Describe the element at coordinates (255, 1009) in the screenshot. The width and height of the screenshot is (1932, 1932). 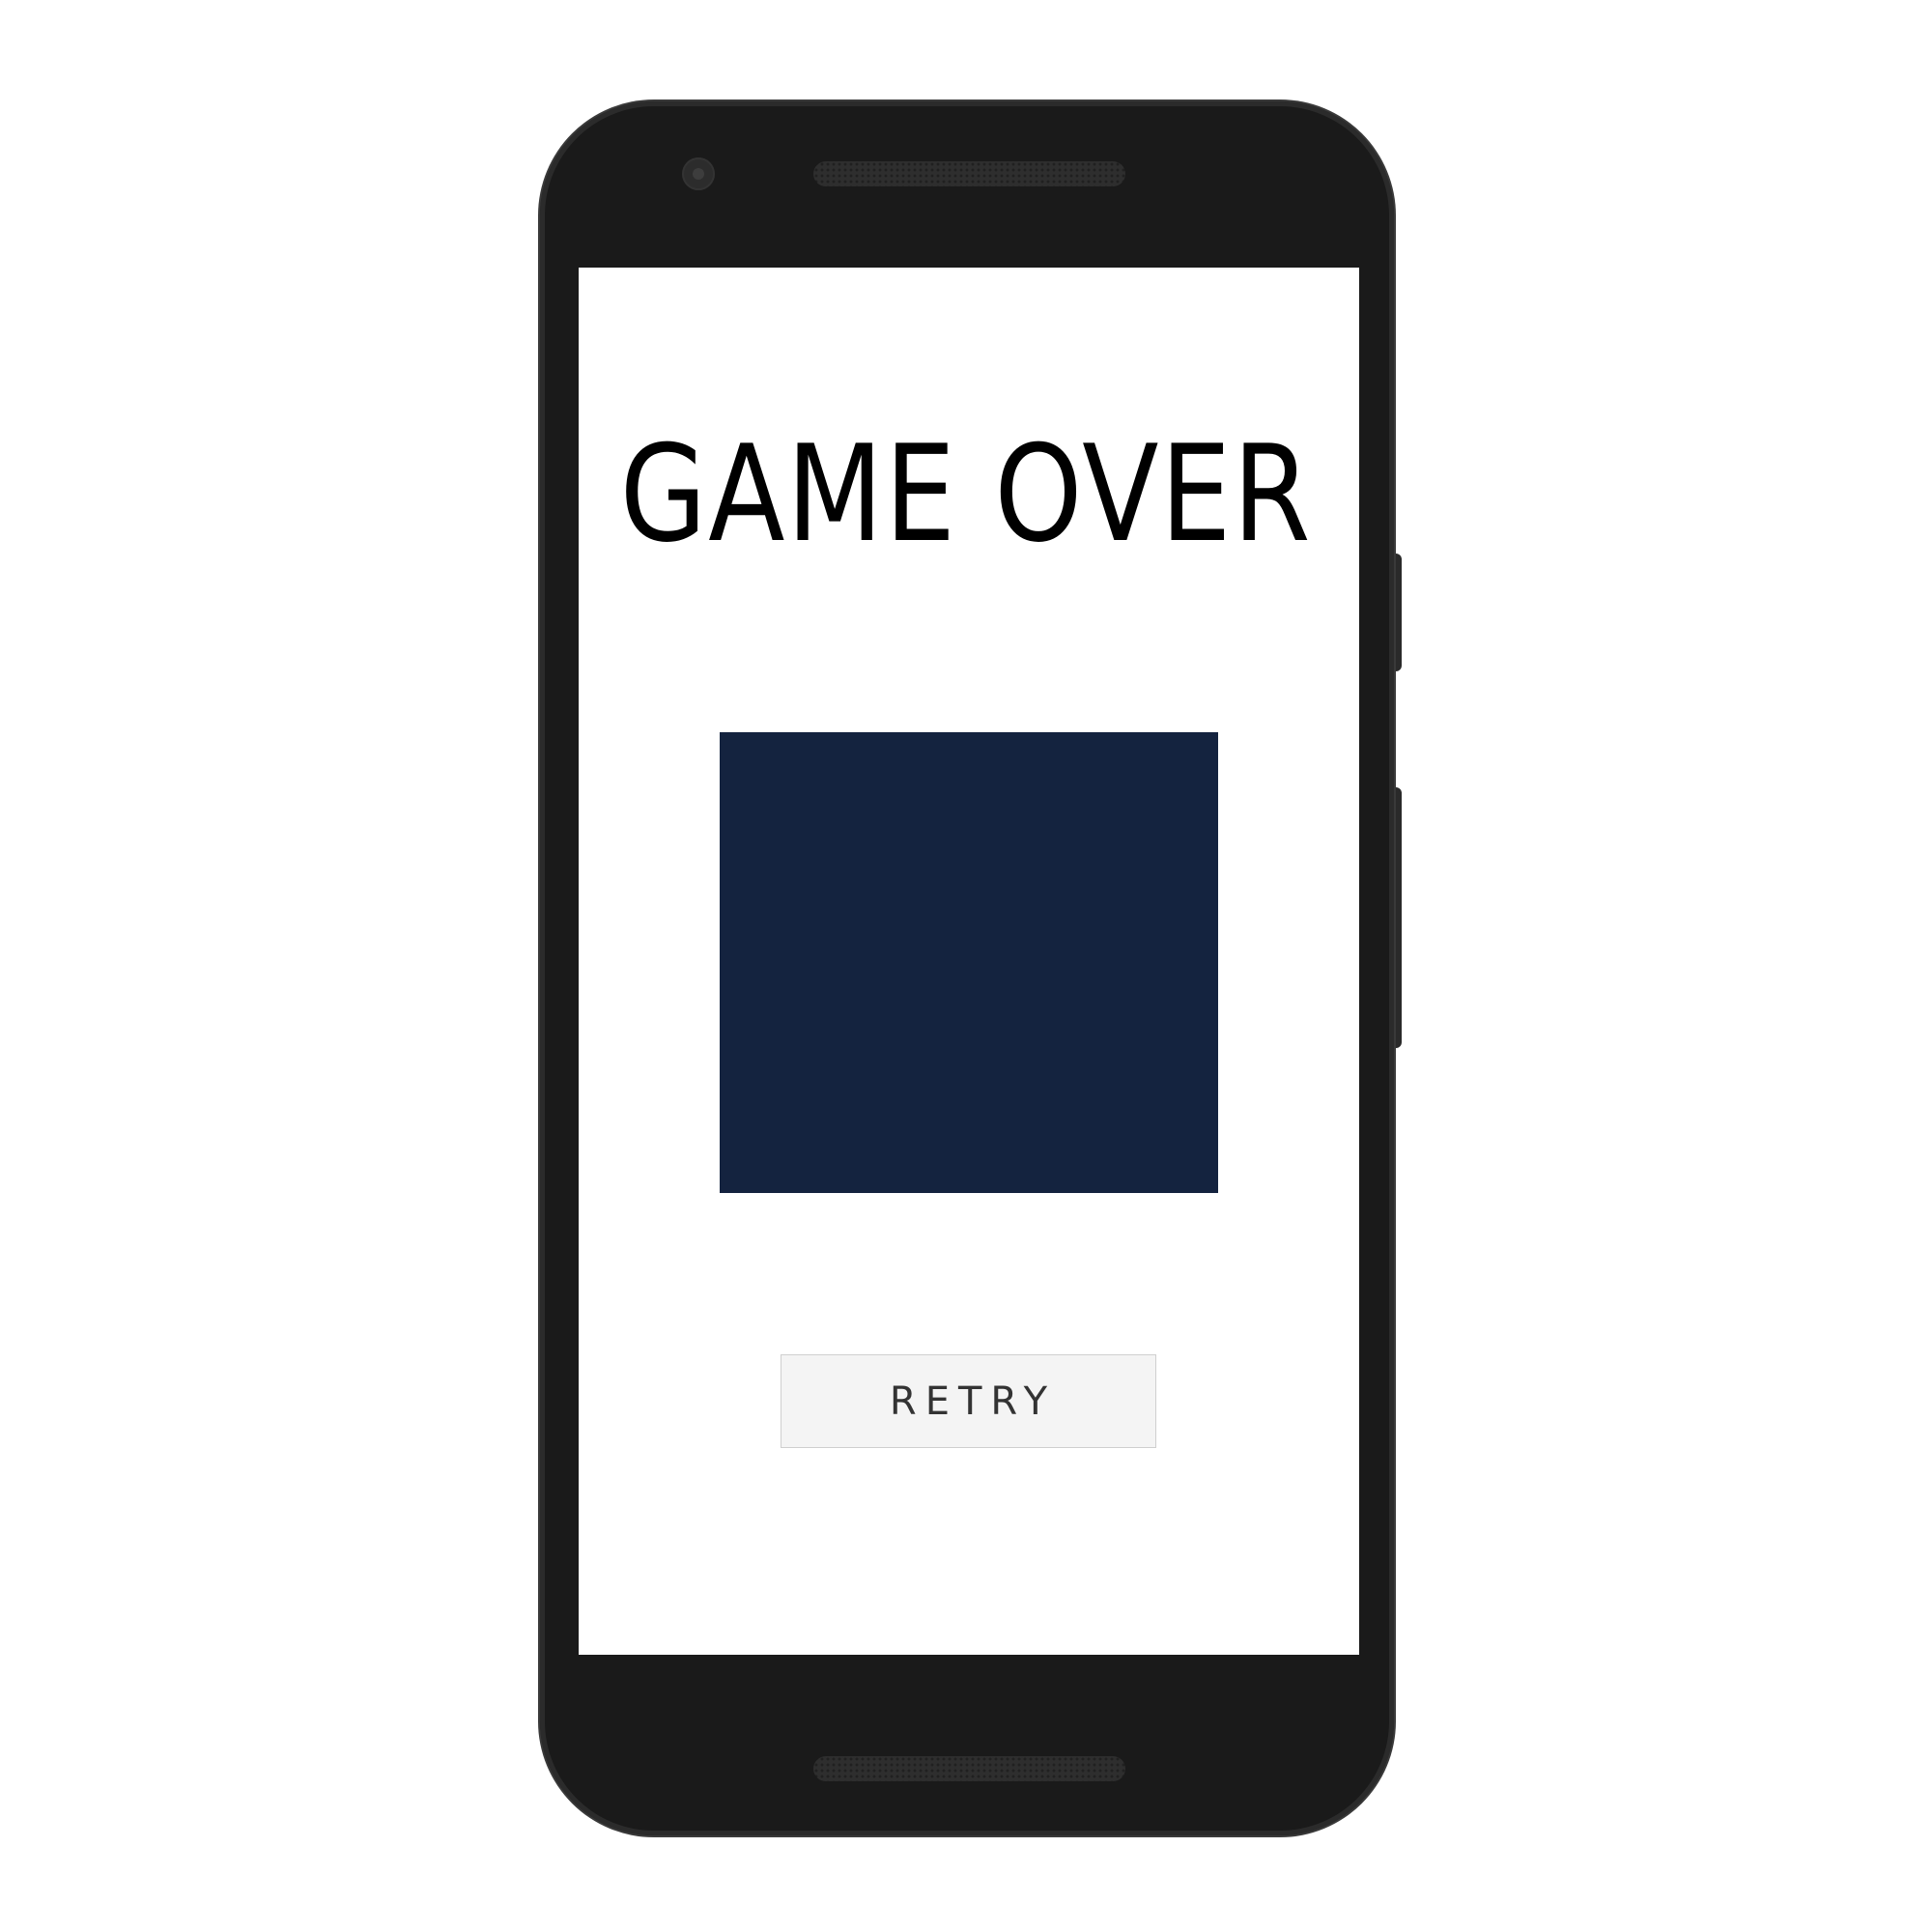
I see `high-score-label: HIGH SCORE` at that location.